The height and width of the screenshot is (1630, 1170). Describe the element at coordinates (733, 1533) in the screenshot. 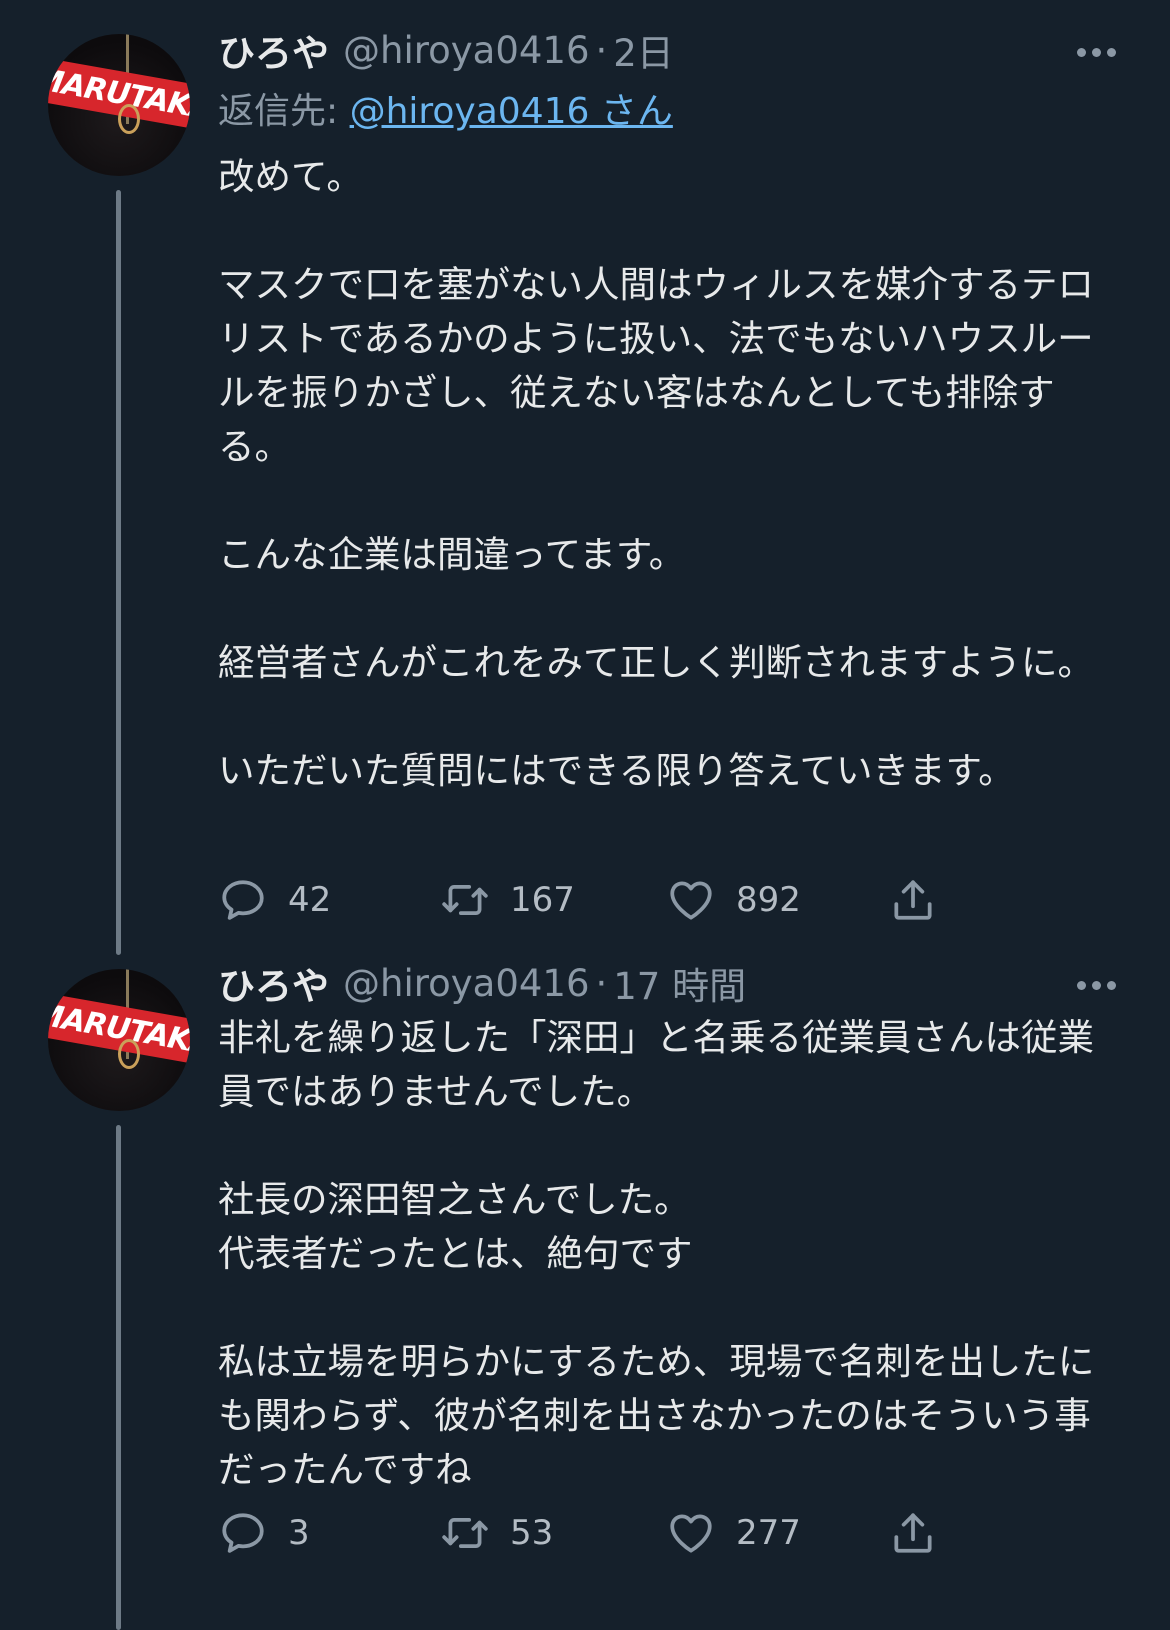

I see `like-button: 277` at that location.